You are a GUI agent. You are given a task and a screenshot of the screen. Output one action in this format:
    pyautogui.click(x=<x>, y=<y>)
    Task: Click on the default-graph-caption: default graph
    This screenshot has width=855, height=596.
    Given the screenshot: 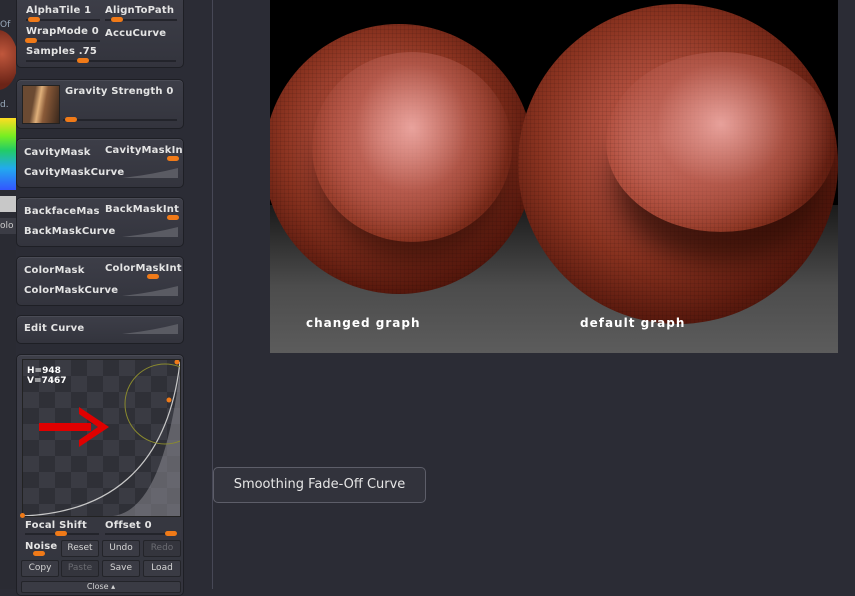 What is the action you would take?
    pyautogui.click(x=633, y=323)
    